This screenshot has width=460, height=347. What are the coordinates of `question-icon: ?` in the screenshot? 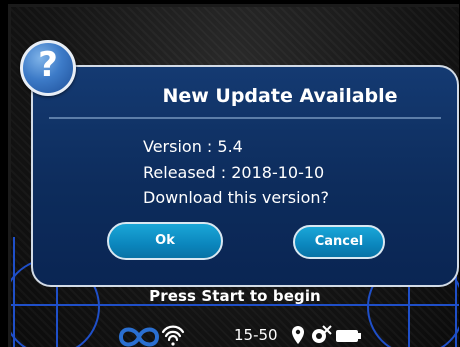 It's located at (48, 68).